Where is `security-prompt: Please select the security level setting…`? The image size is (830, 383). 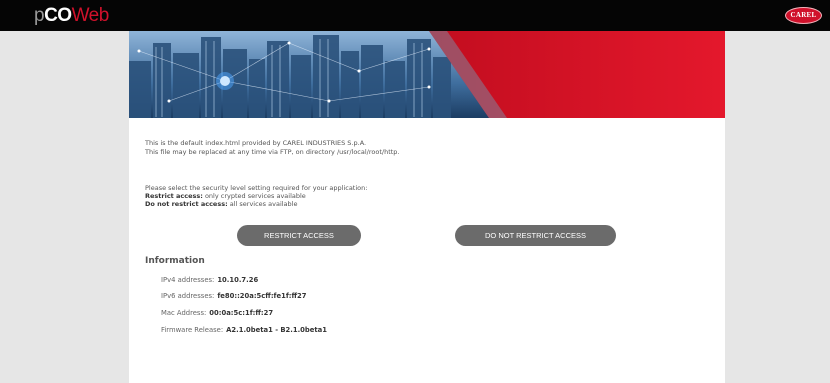
security-prompt: Please select the security level setting… is located at coordinates (256, 188).